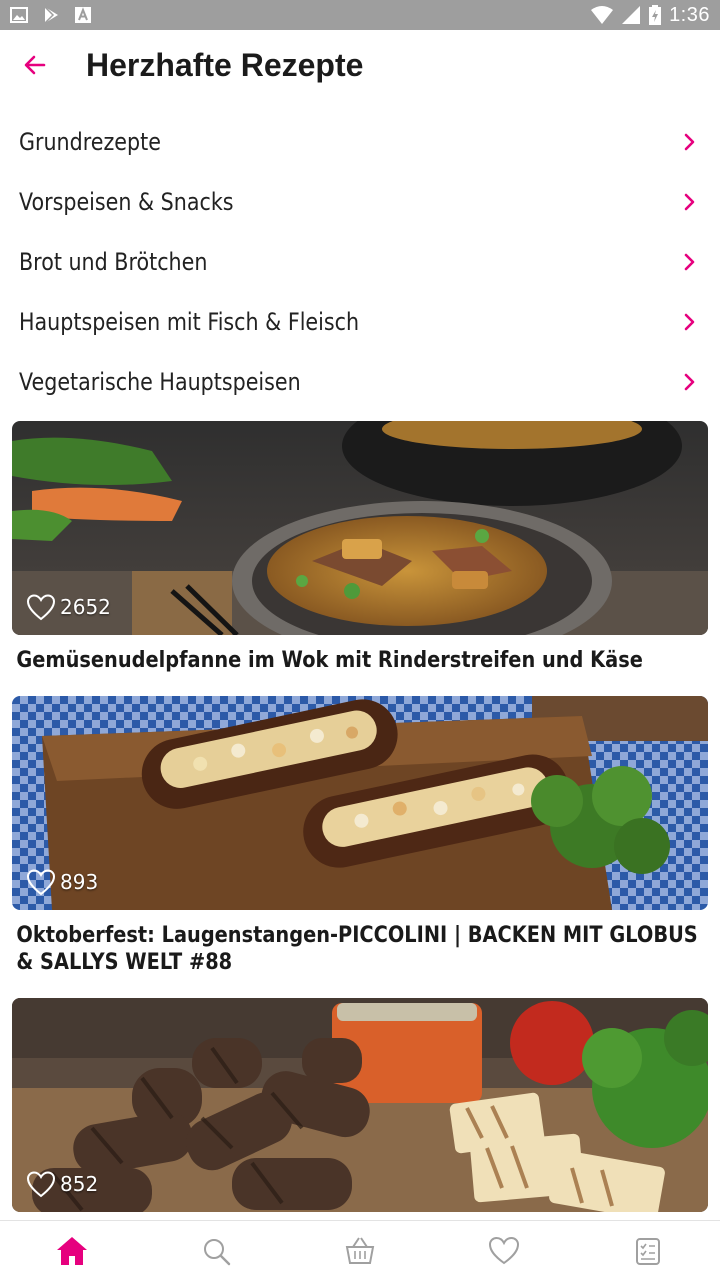 The image size is (720, 1280). Describe the element at coordinates (85, 607) in the screenshot. I see `likes-count: 2652` at that location.